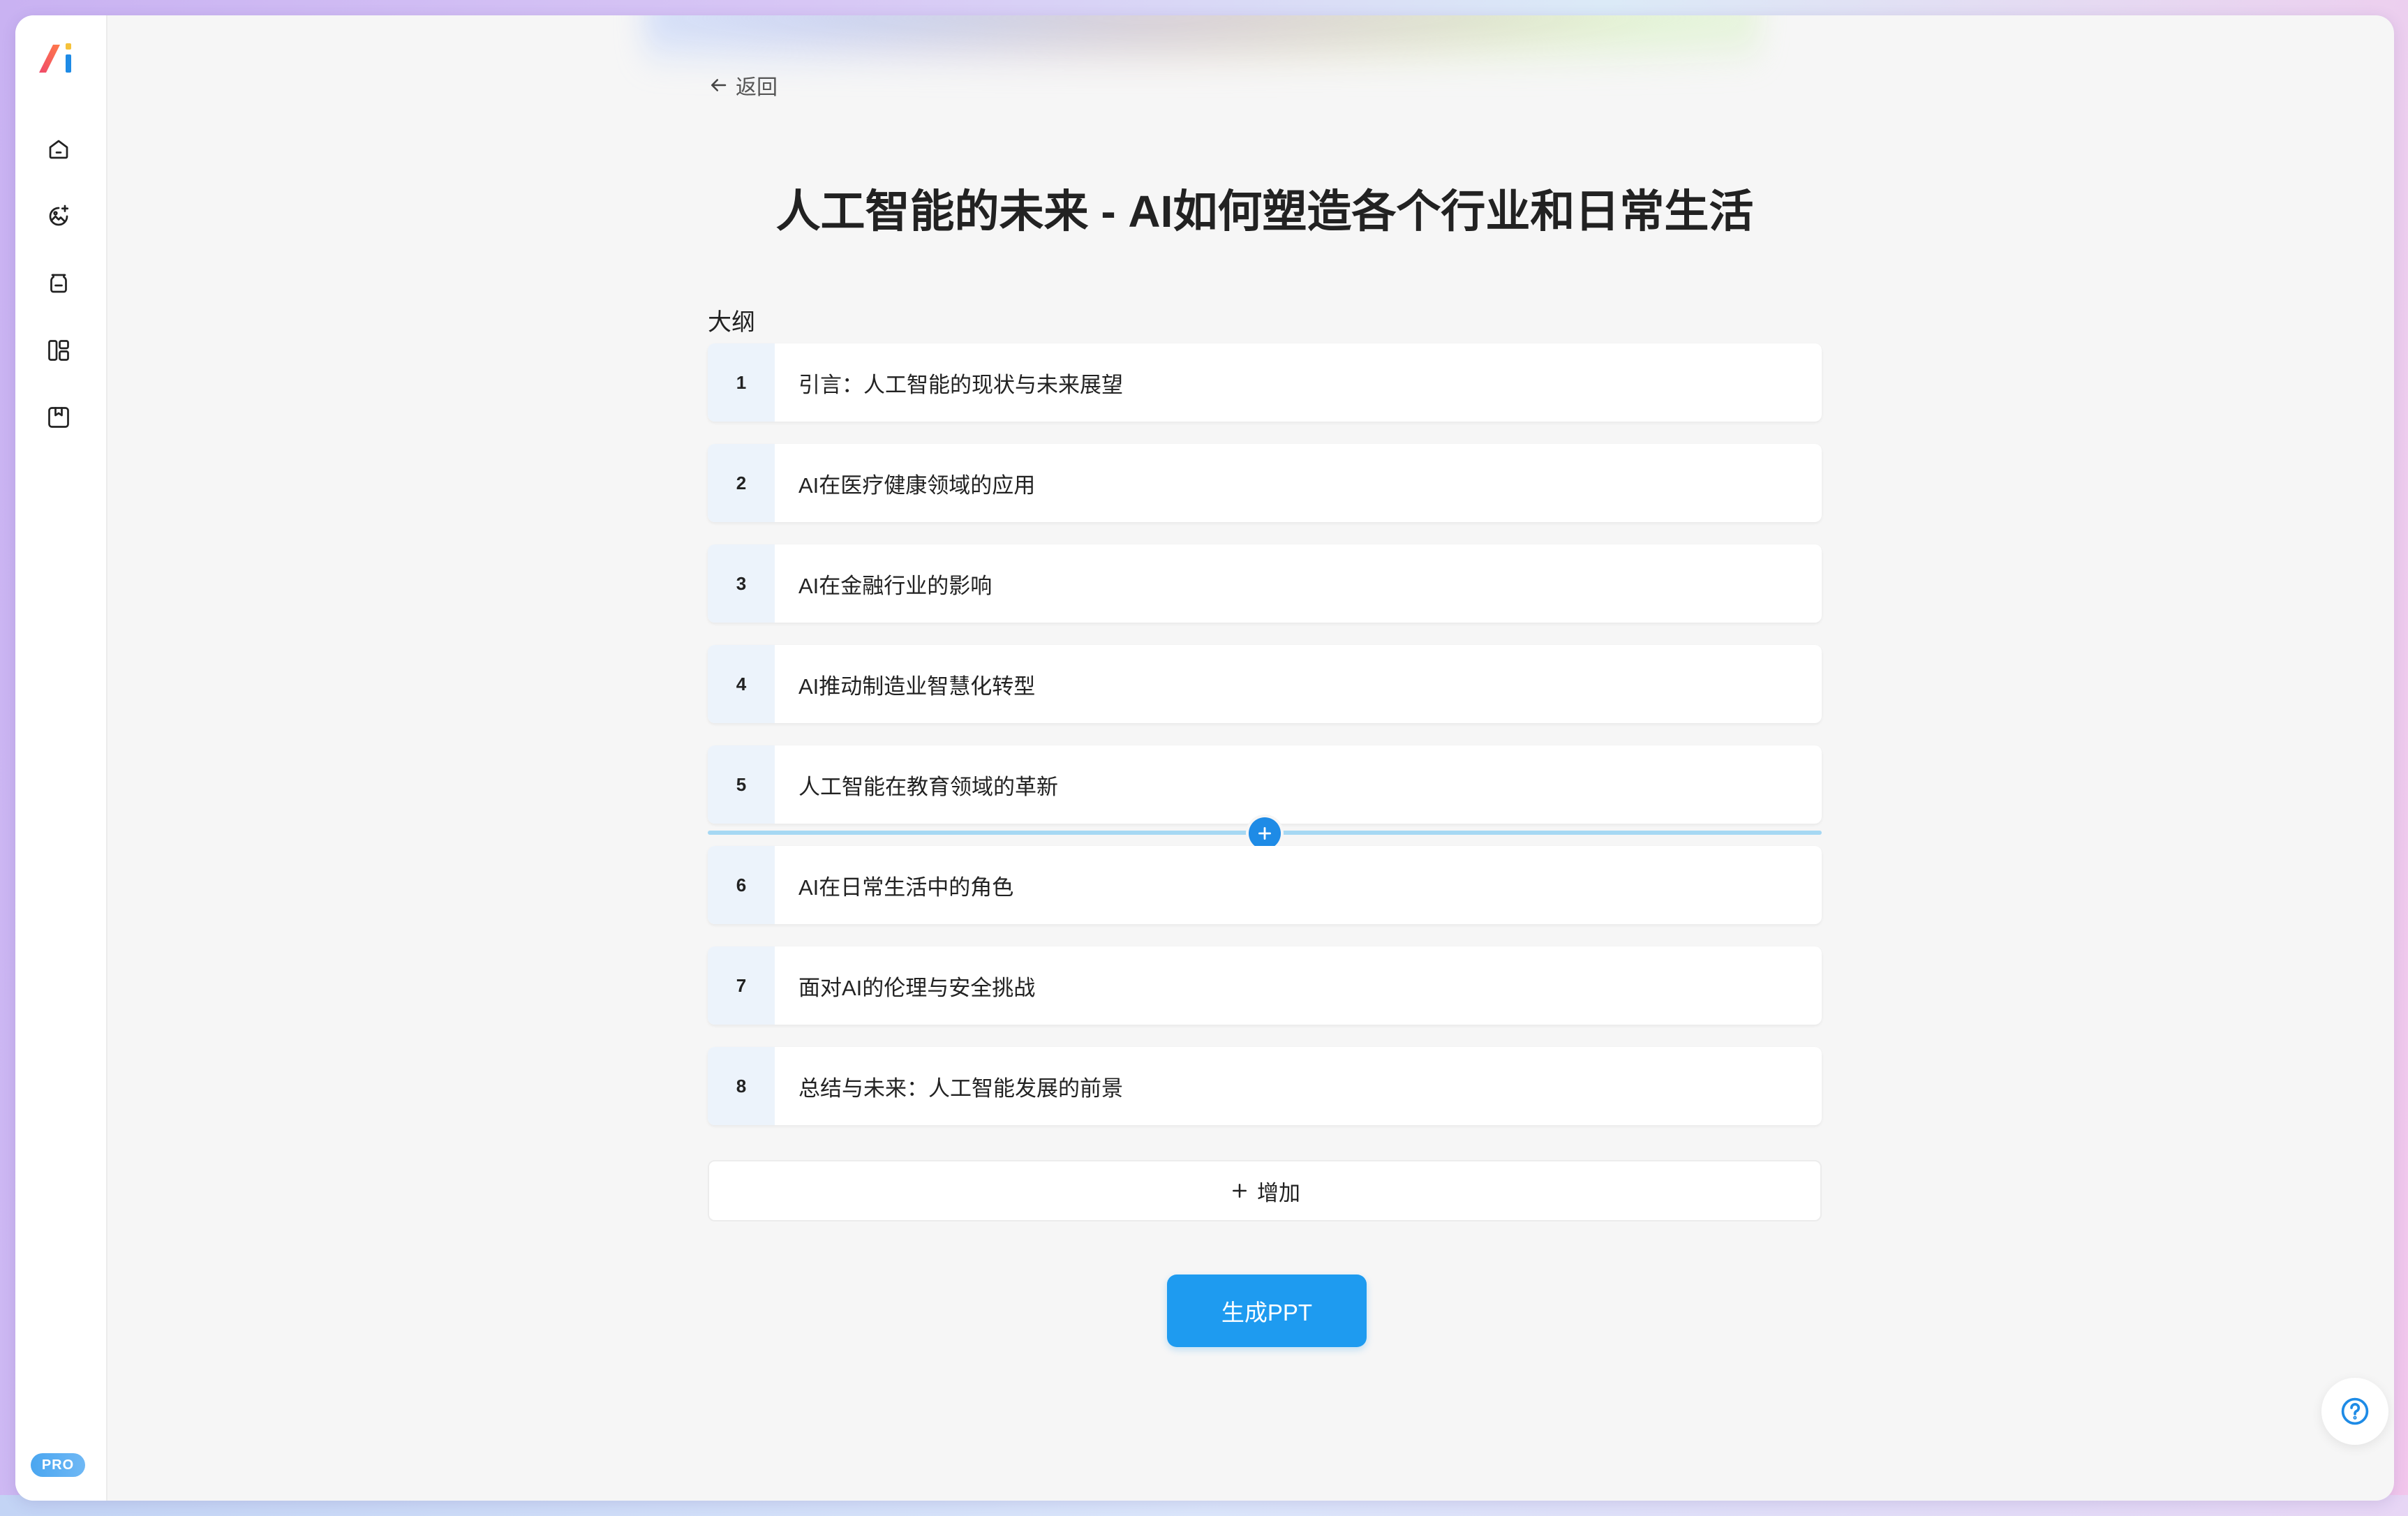 This screenshot has height=1516, width=2408. I want to click on outline-item-text: 引言：人工智能的现状与未来展望, so click(1299, 383).